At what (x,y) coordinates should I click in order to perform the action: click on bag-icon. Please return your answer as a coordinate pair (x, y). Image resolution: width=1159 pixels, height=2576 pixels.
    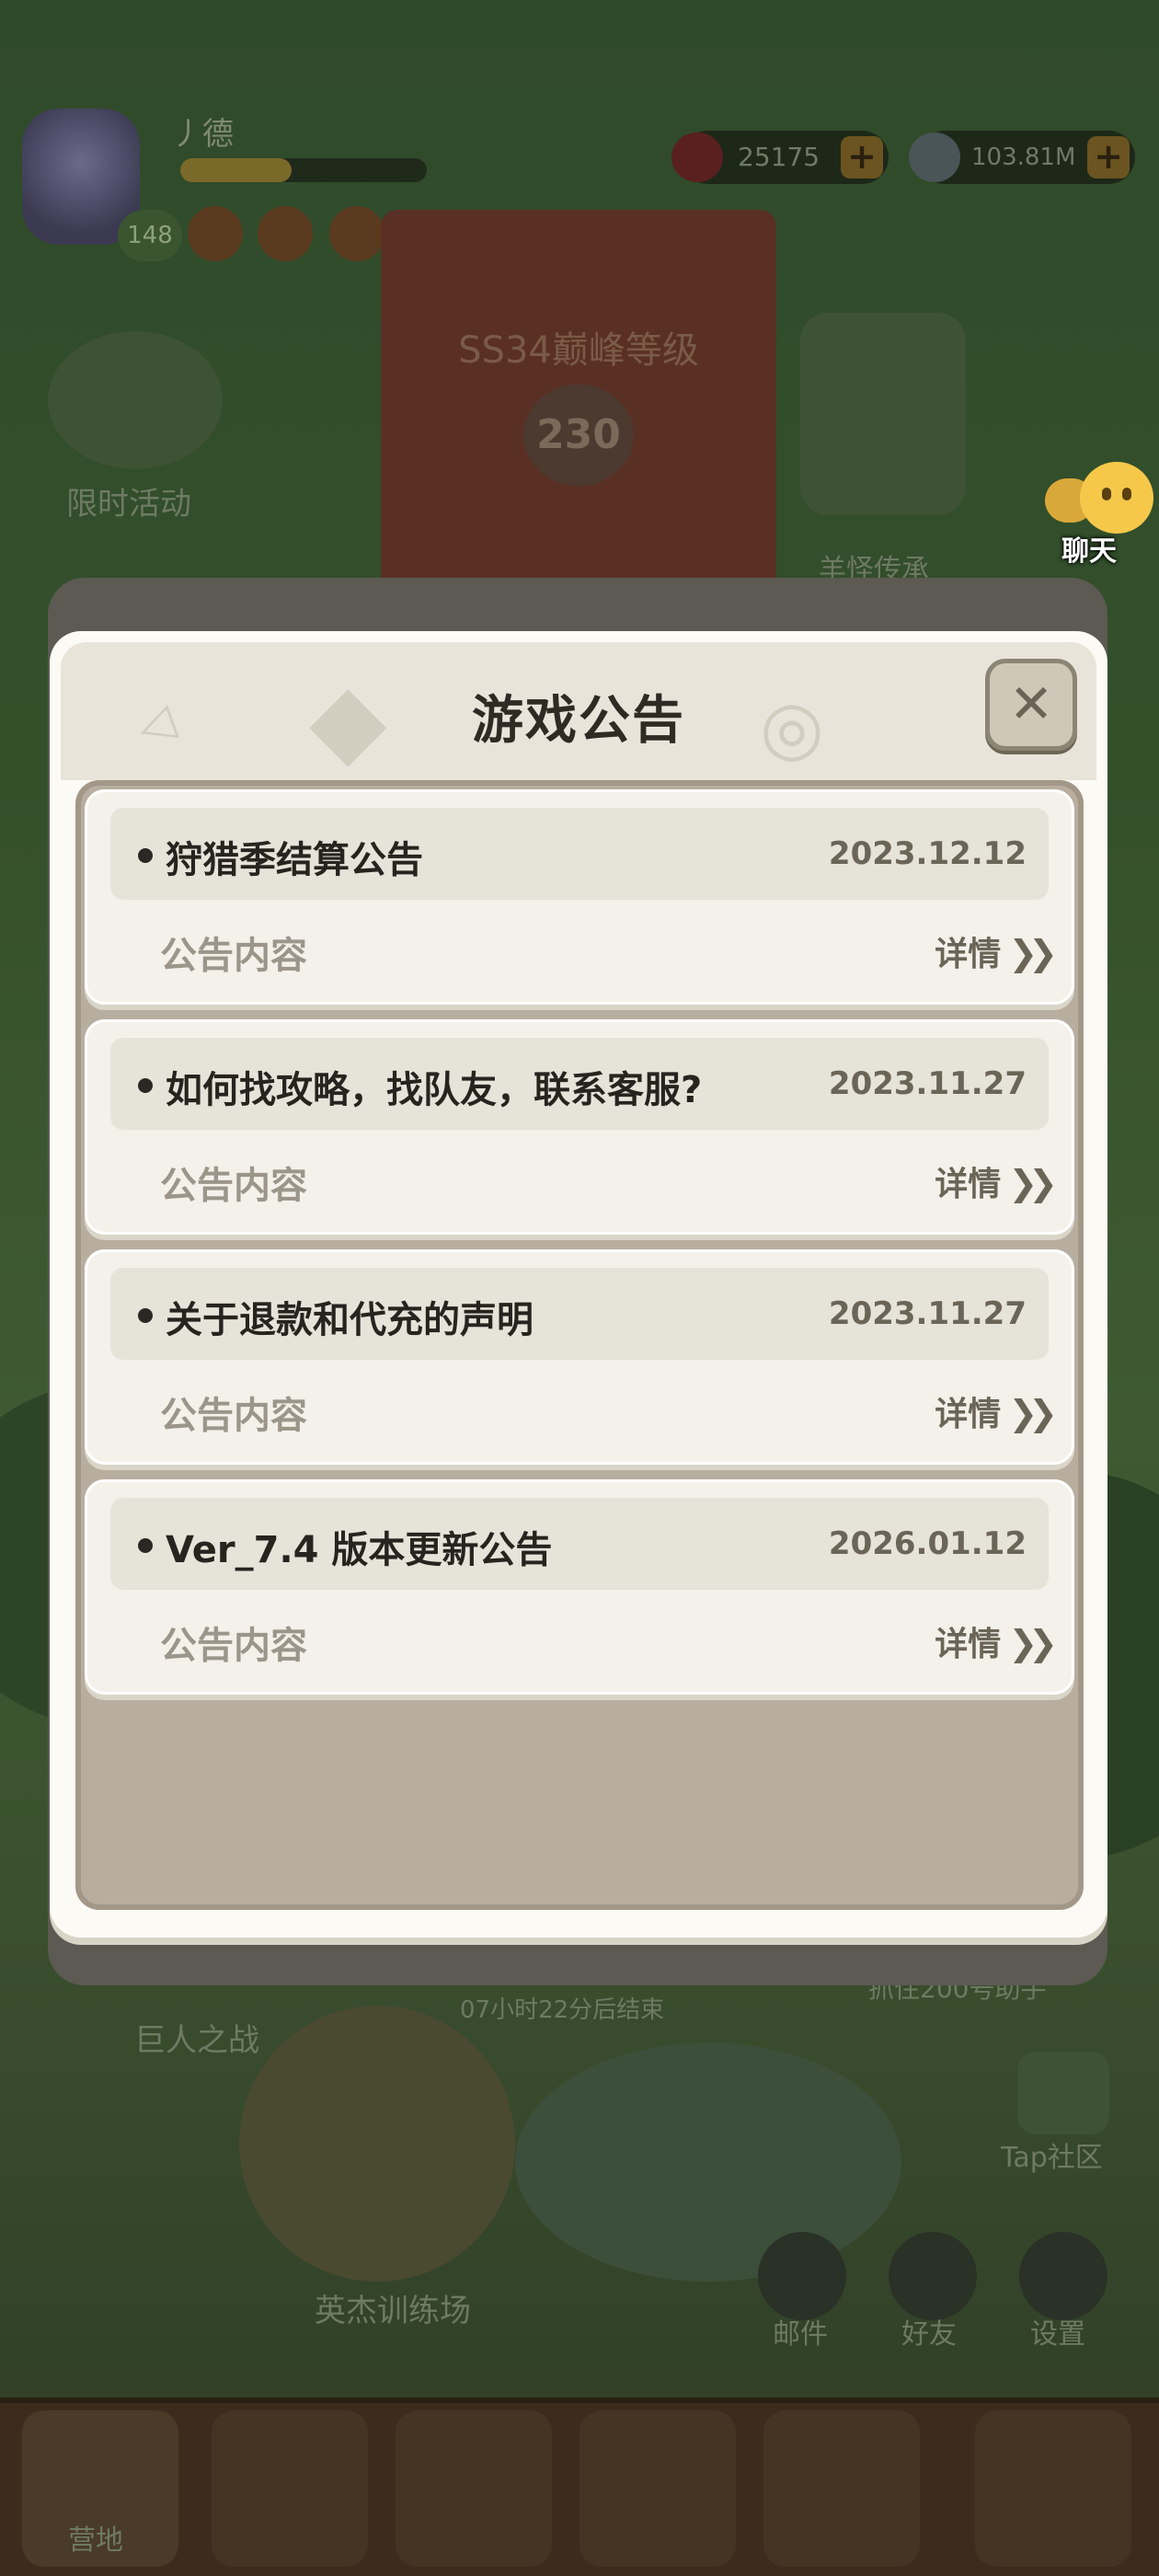
    Looking at the image, I should click on (285, 233).